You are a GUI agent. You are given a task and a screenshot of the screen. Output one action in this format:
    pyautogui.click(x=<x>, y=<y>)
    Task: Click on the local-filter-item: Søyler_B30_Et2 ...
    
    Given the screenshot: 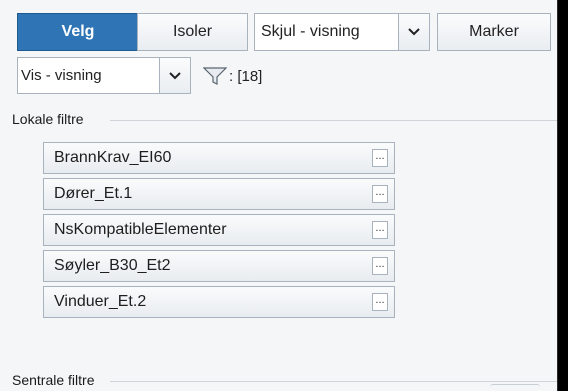 What is the action you would take?
    pyautogui.click(x=219, y=266)
    